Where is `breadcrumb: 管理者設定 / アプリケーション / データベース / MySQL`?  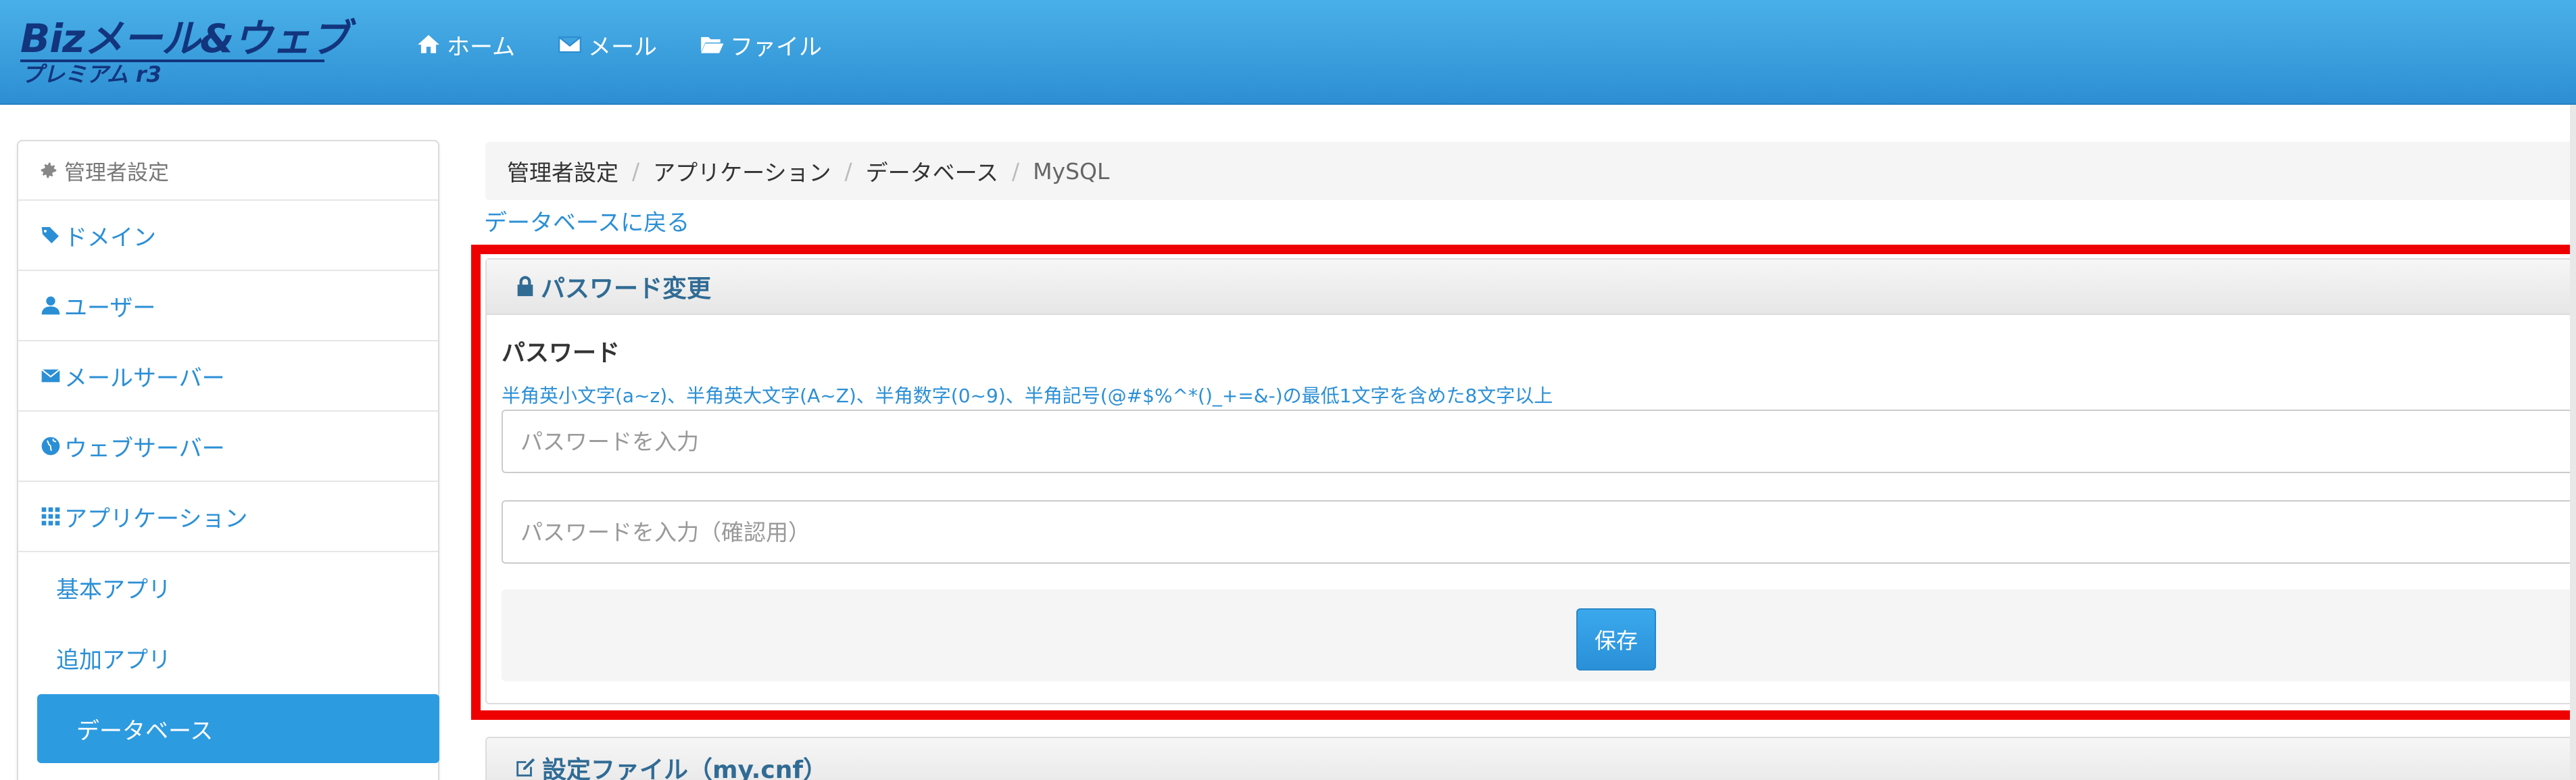 breadcrumb: 管理者設定 / アプリケーション / データベース / MySQL is located at coordinates (1531, 171).